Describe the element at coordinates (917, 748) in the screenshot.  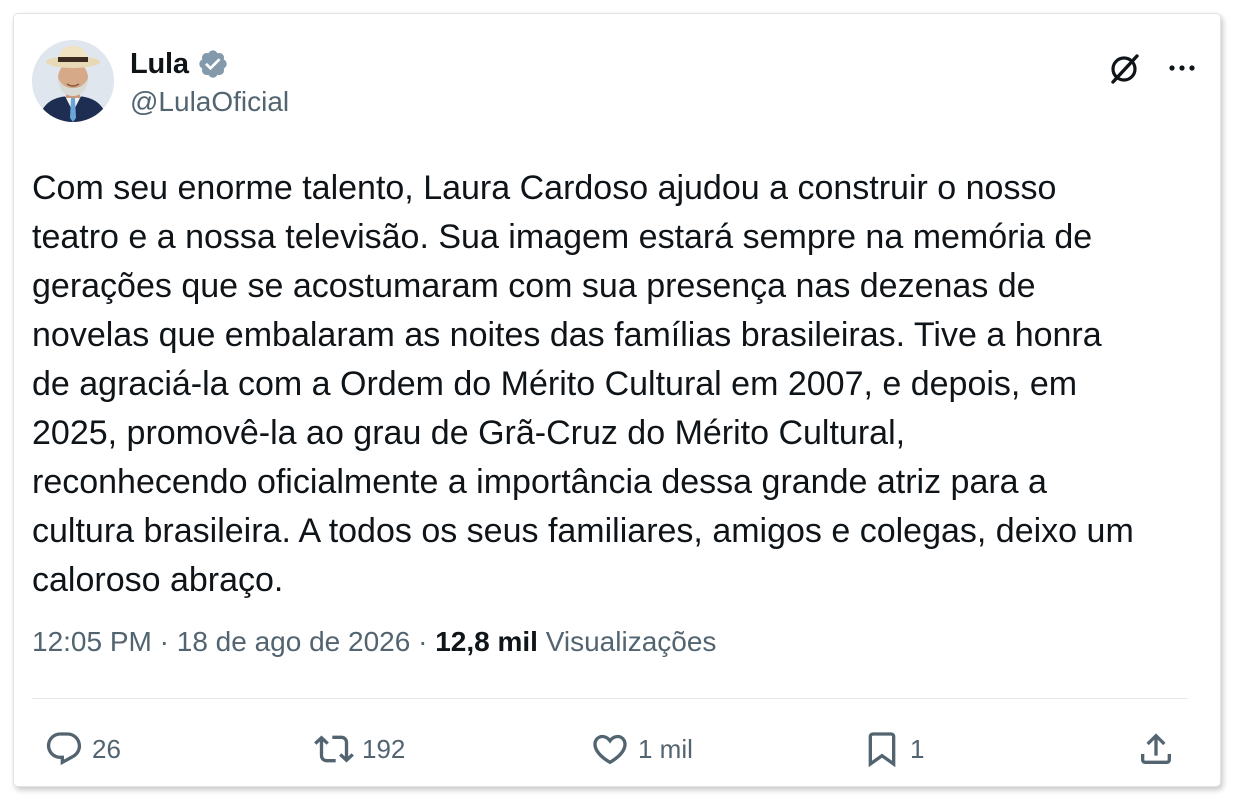
I see `bookmark-count: 1` at that location.